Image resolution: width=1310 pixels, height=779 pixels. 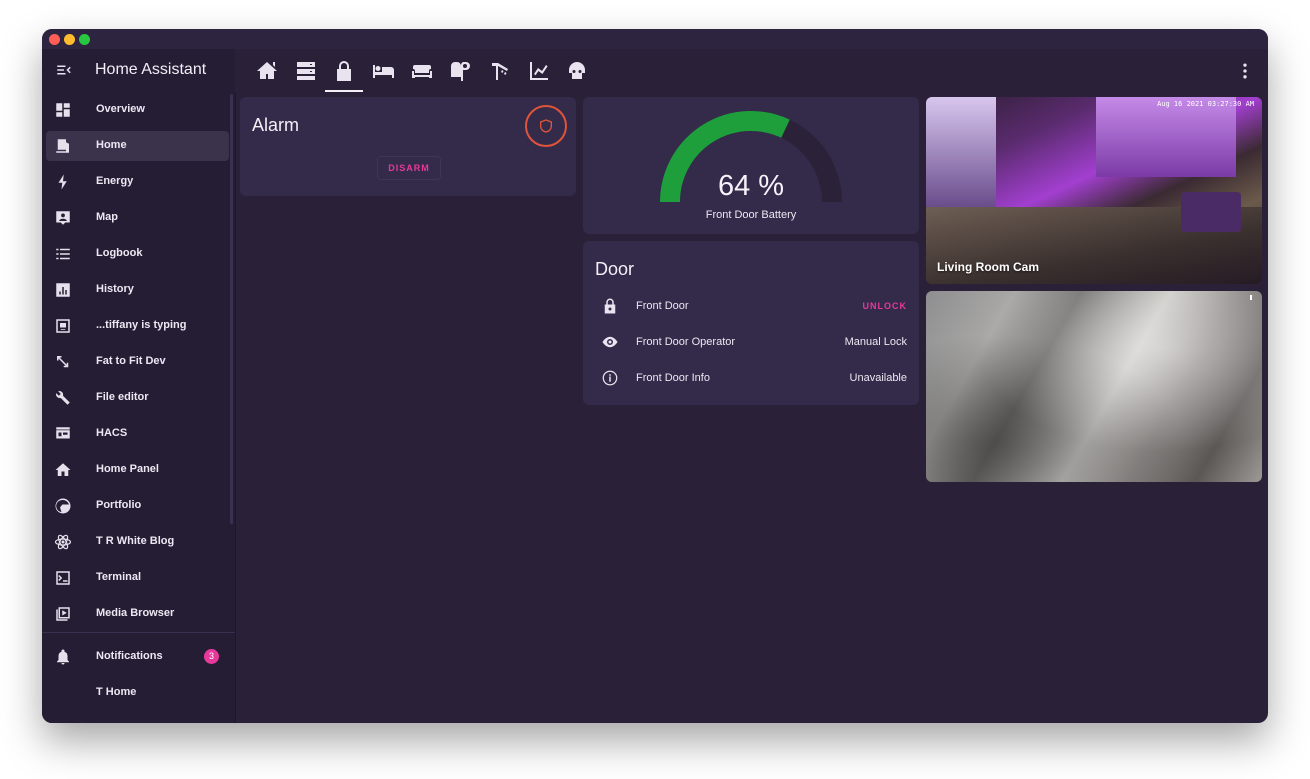 What do you see at coordinates (1211, 212) in the screenshot?
I see `camera-scene-device` at bounding box center [1211, 212].